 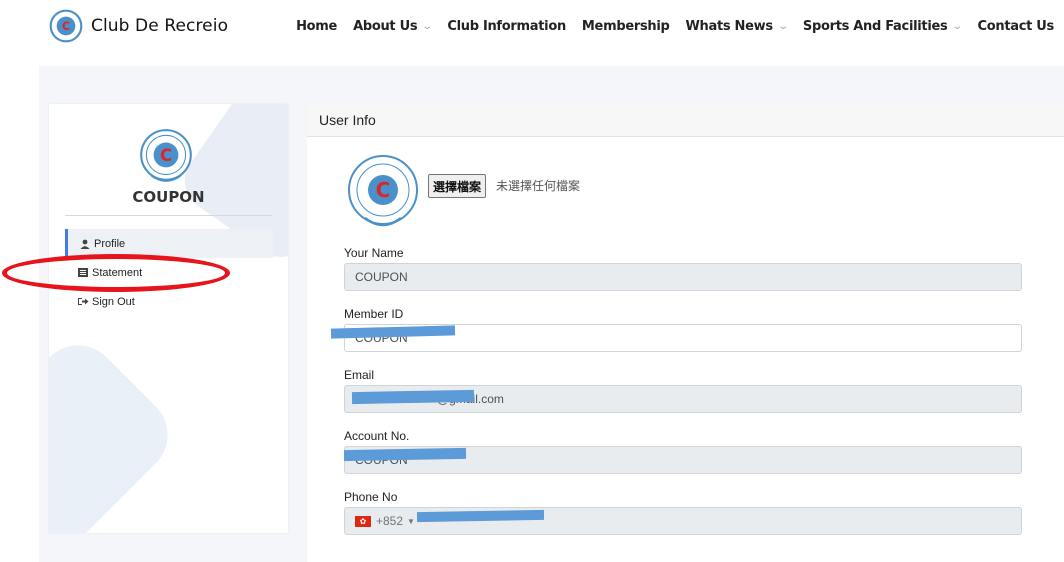 What do you see at coordinates (117, 430) in the screenshot?
I see `decorative-shape` at bounding box center [117, 430].